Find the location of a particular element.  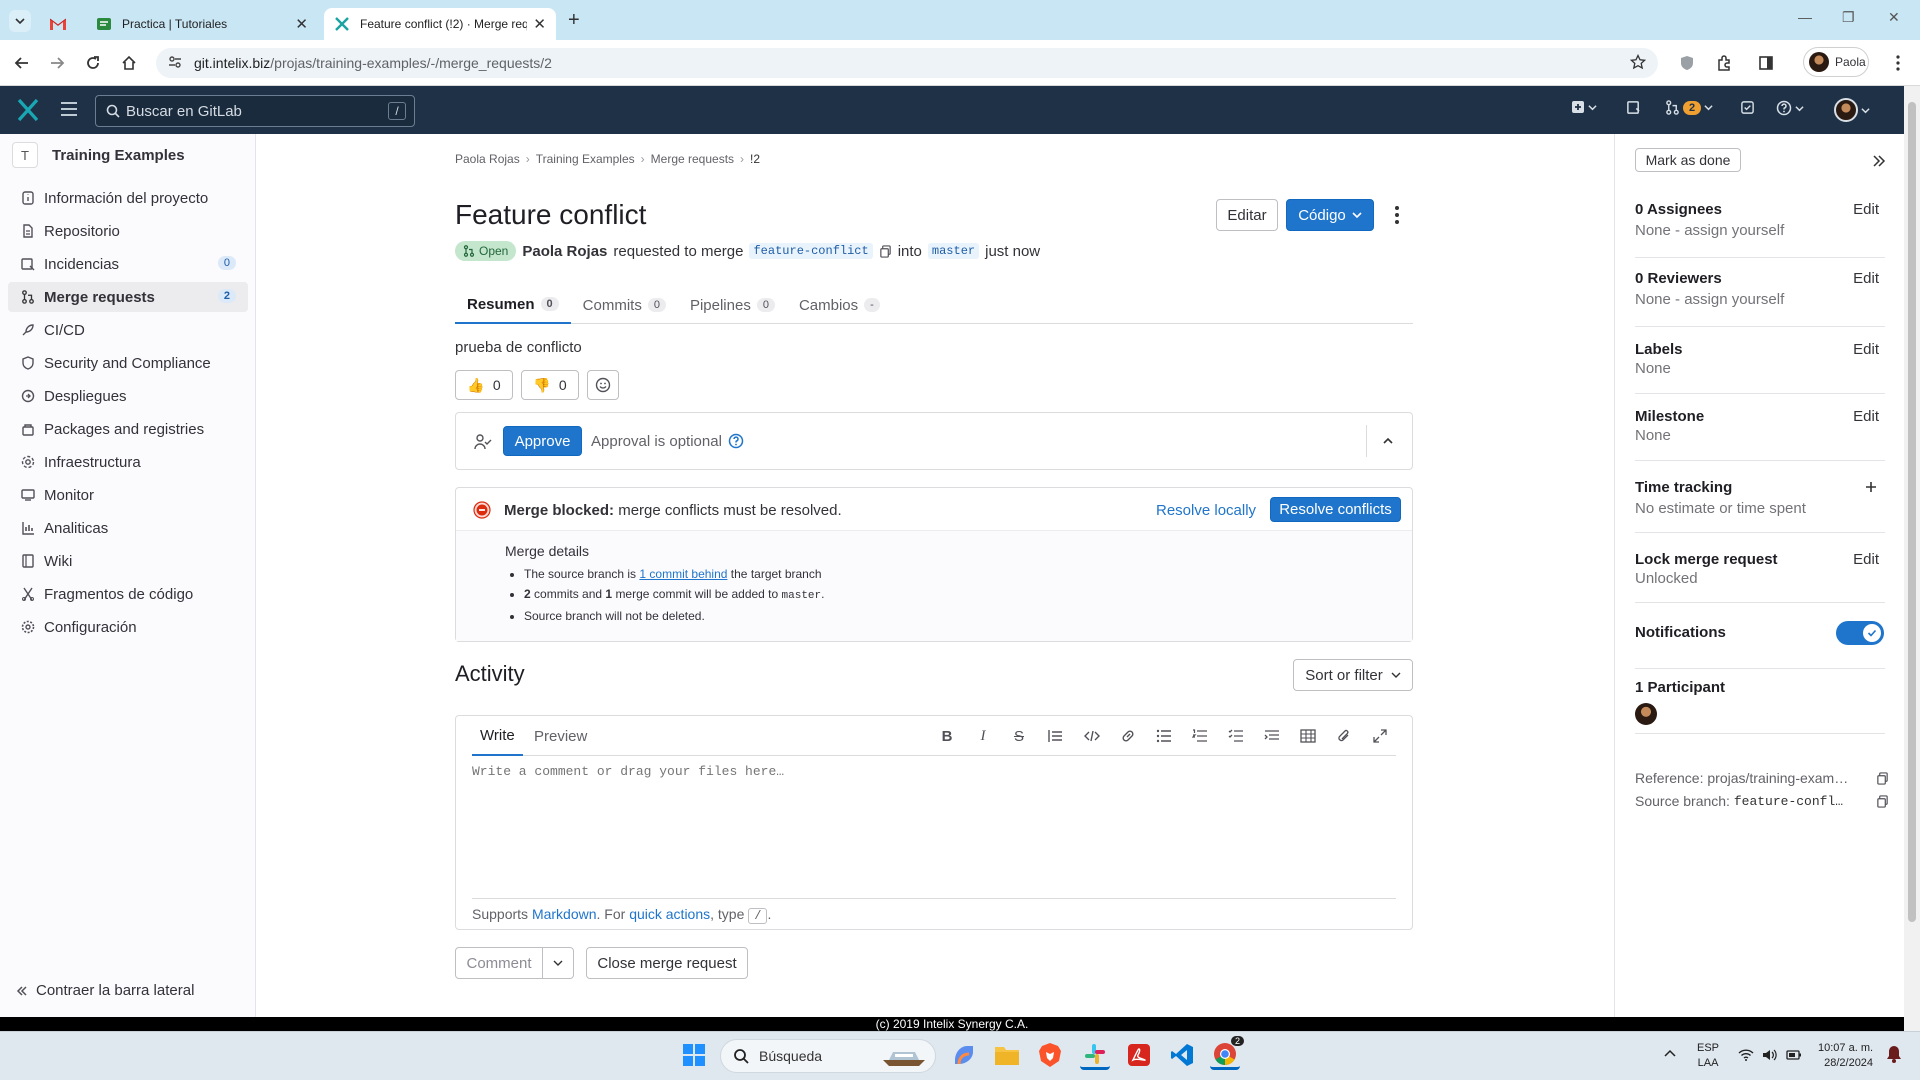

comment-button: Comment is located at coordinates (499, 963).